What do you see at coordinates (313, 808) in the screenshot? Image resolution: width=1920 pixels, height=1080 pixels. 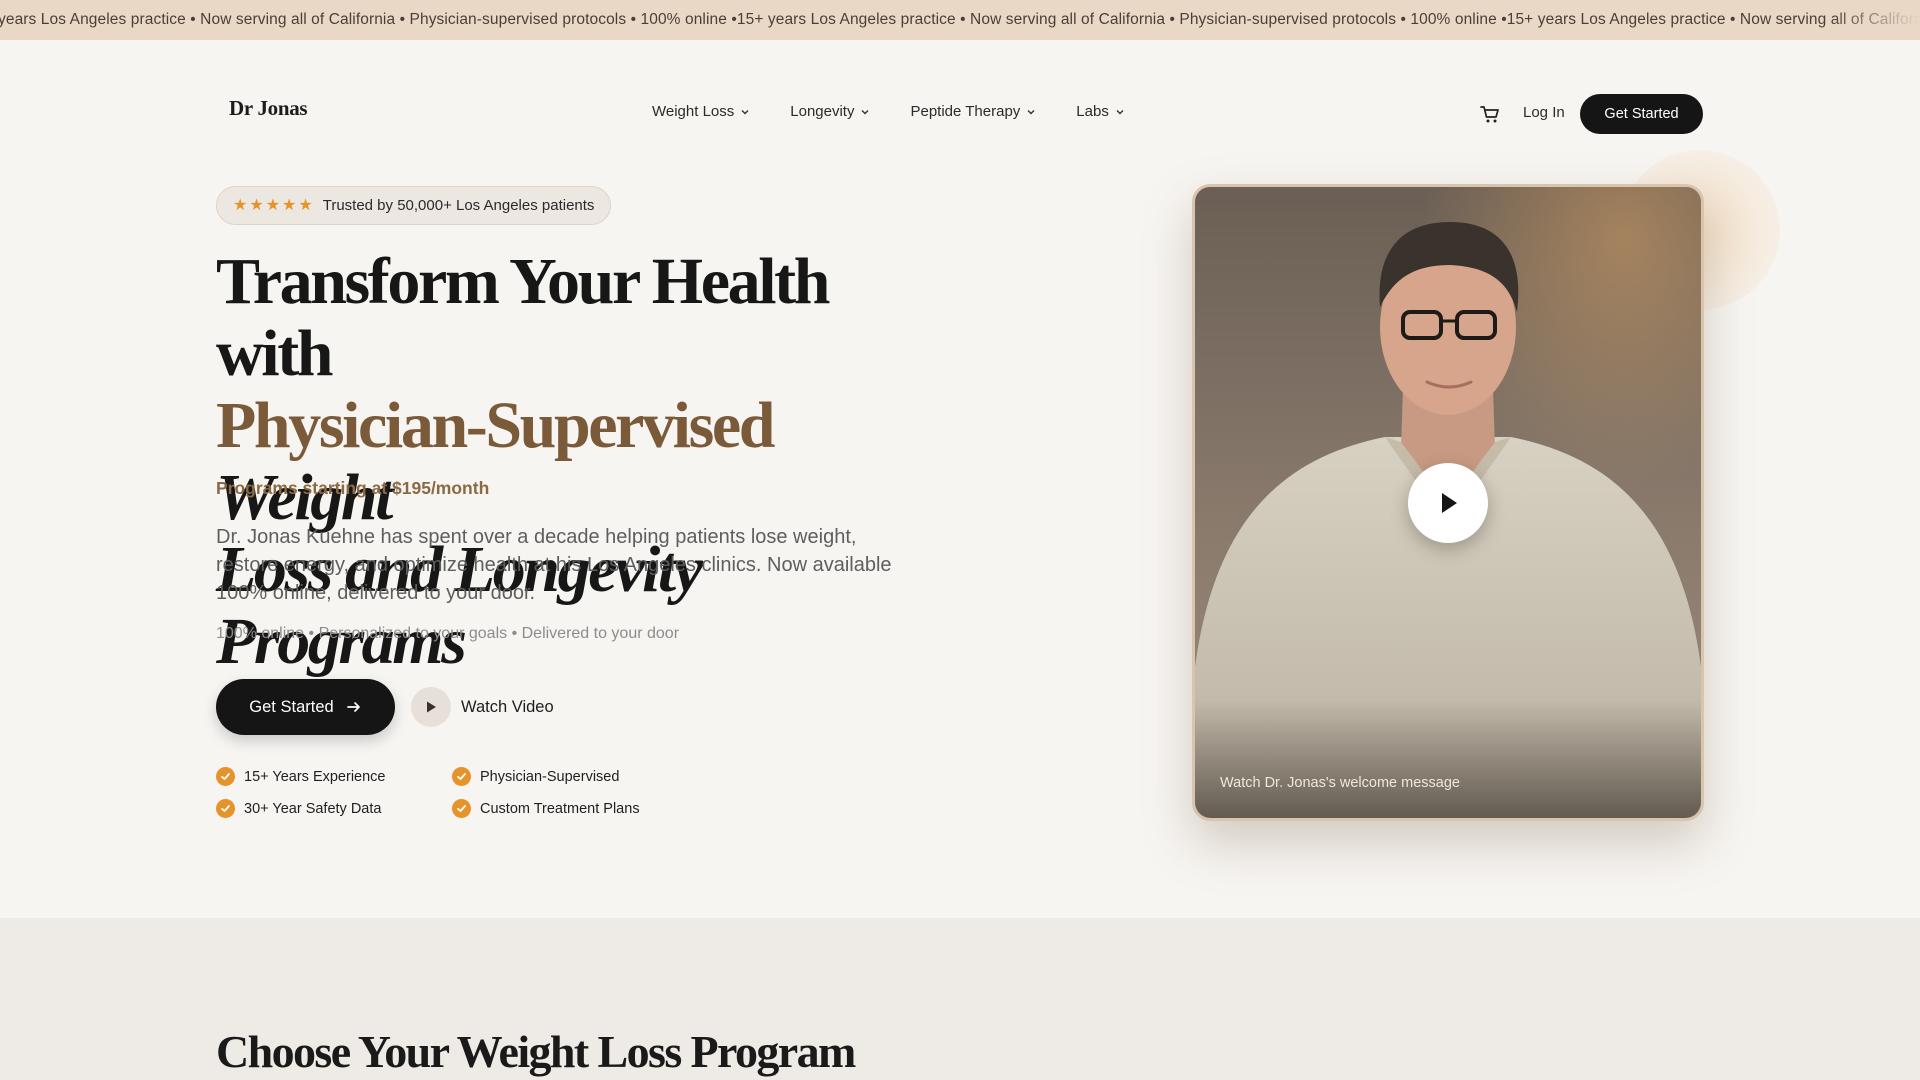 I see `feature-label: 30+ Year Safety Data` at bounding box center [313, 808].